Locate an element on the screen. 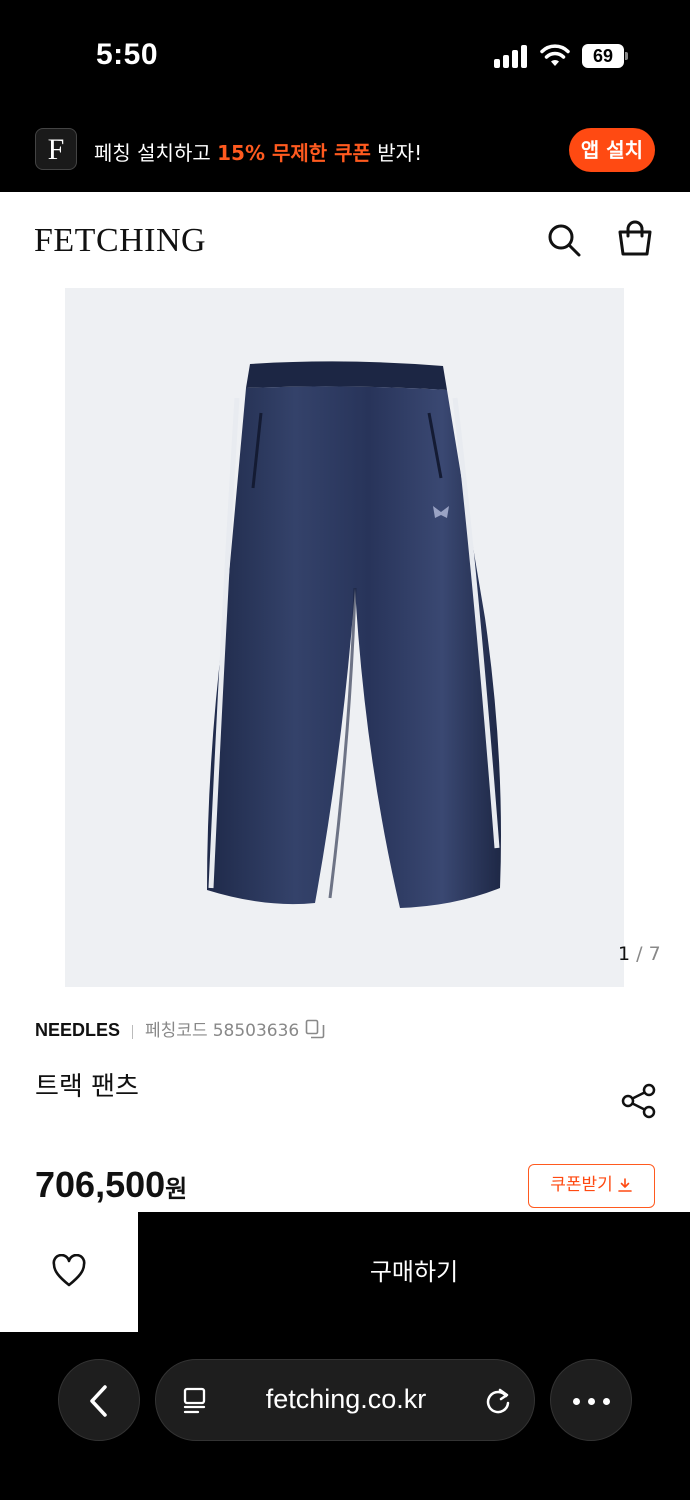 This screenshot has width=690, height=1500. reload-icon is located at coordinates (498, 1401).